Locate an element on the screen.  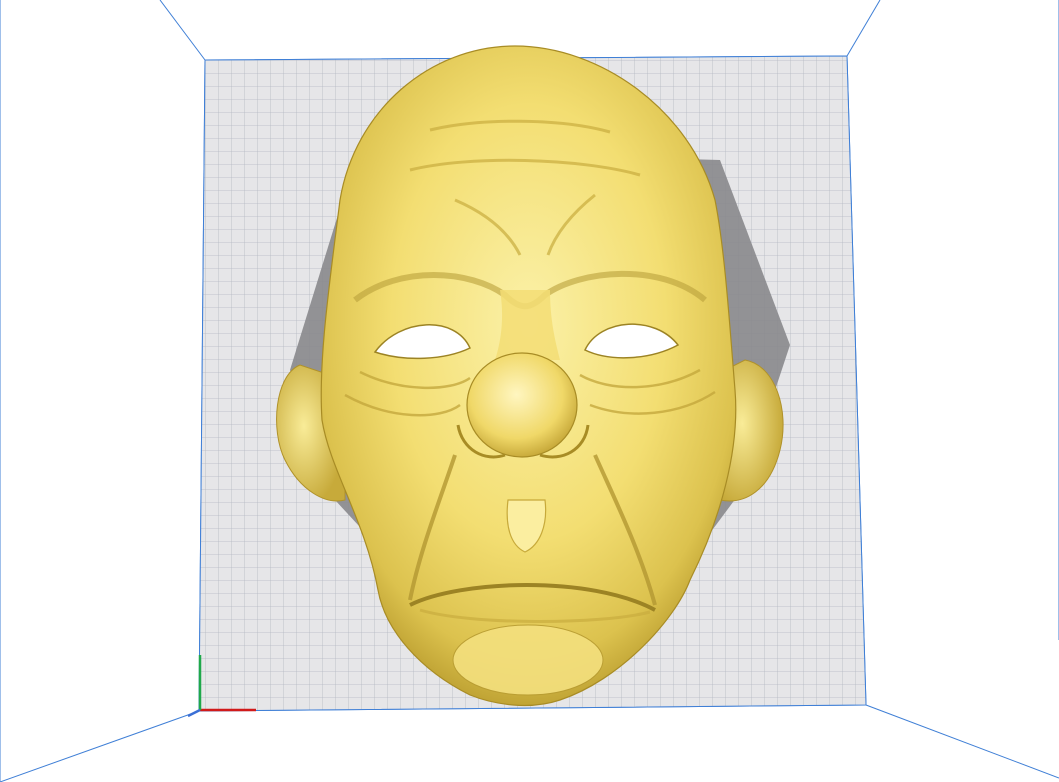
z-axis-line is located at coordinates (194, 713).